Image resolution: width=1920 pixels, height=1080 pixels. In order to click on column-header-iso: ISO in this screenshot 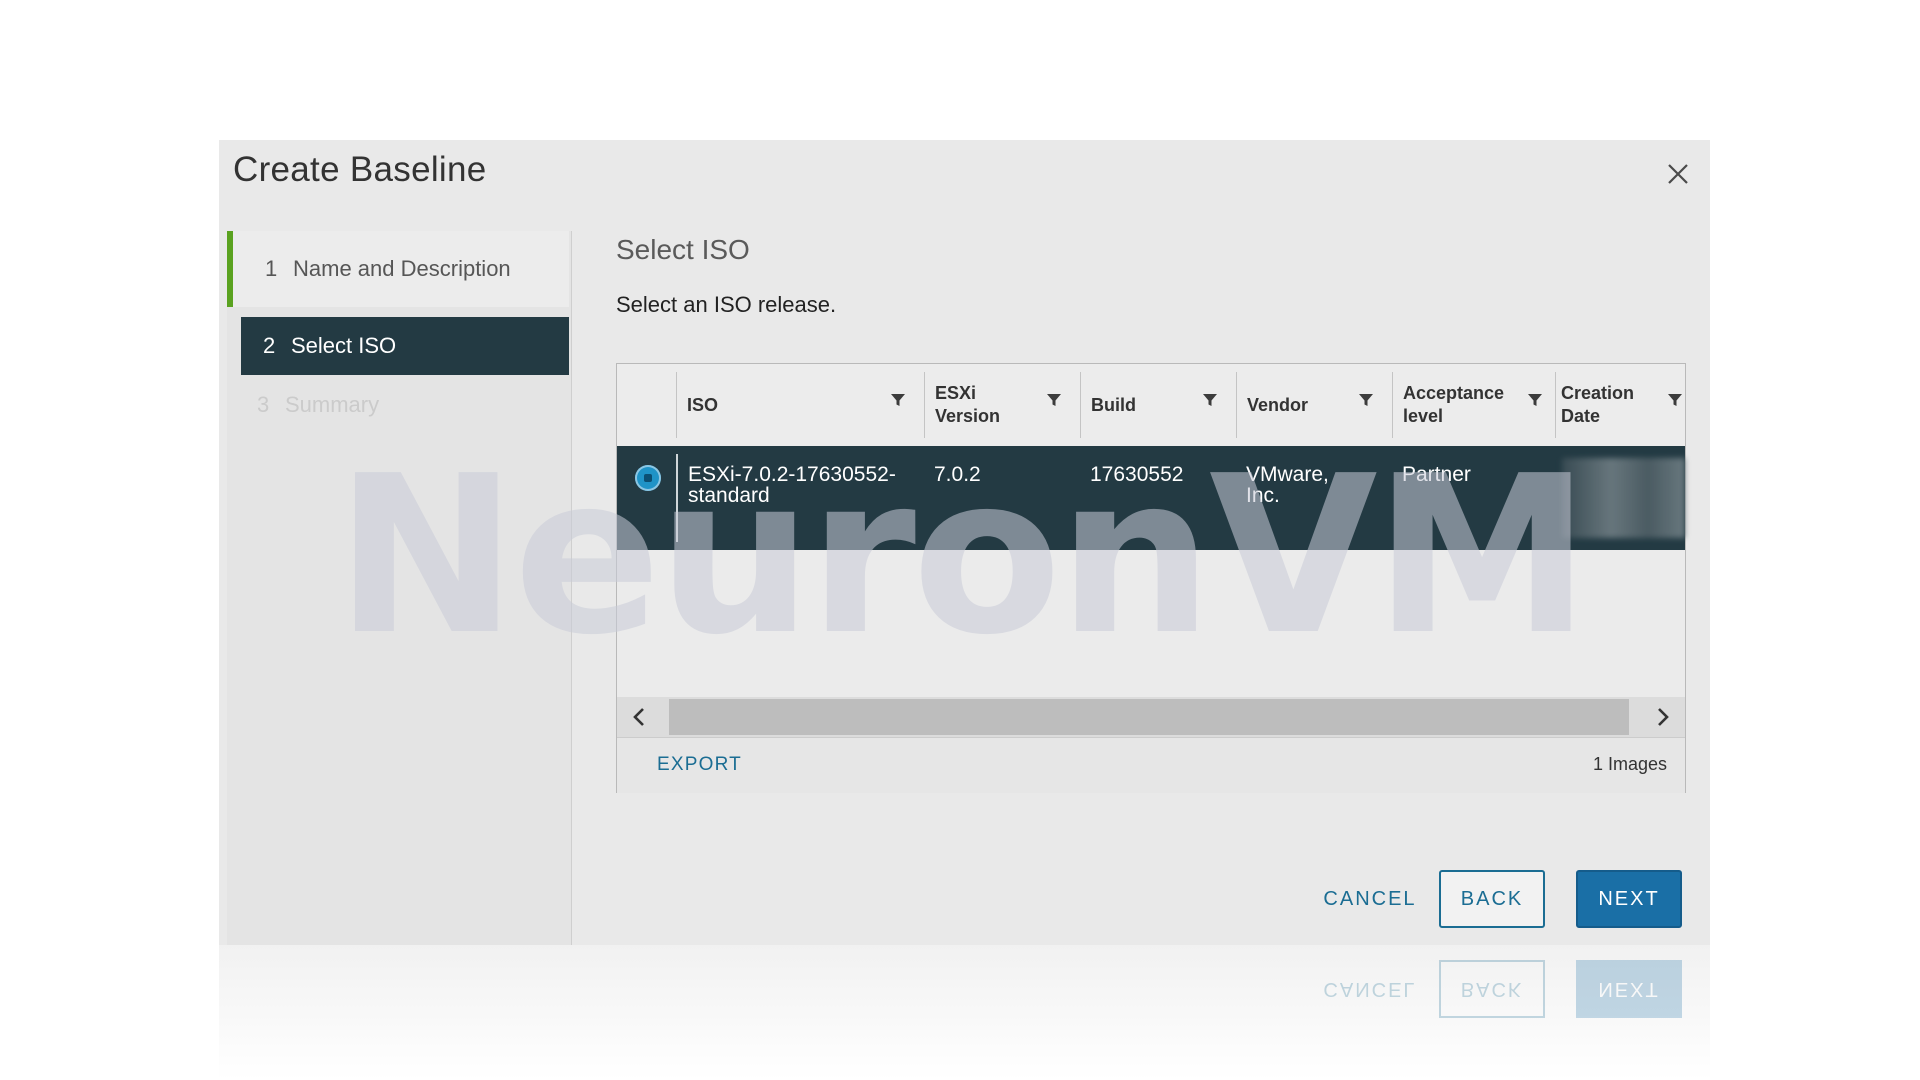, I will do `click(800, 405)`.